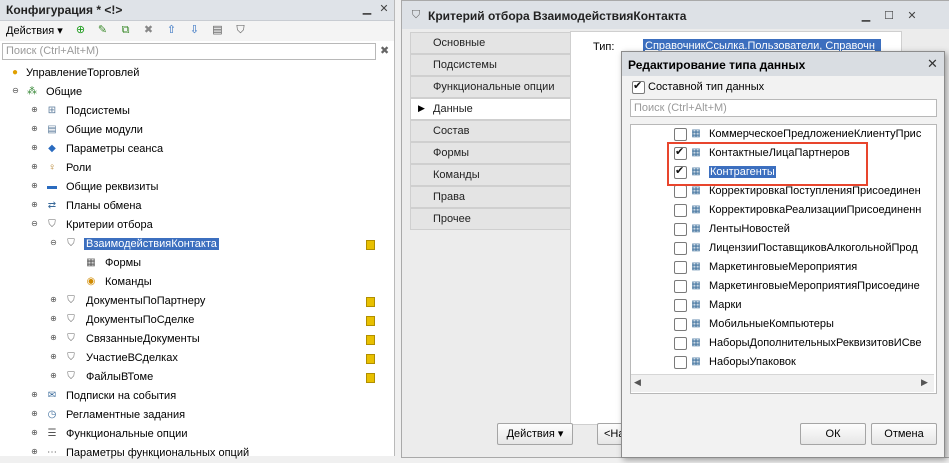  Describe the element at coordinates (197, 396) in the screenshot. I see `tree-item: ⊕ ✉ Подписки на события` at that location.